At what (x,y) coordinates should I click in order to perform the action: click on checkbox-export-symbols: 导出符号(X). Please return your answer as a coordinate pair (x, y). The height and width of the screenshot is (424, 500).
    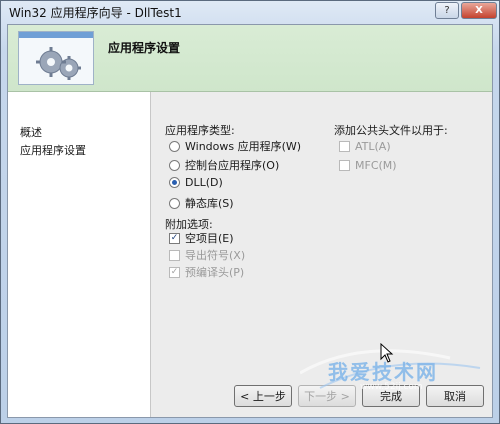
    Looking at the image, I should click on (207, 255).